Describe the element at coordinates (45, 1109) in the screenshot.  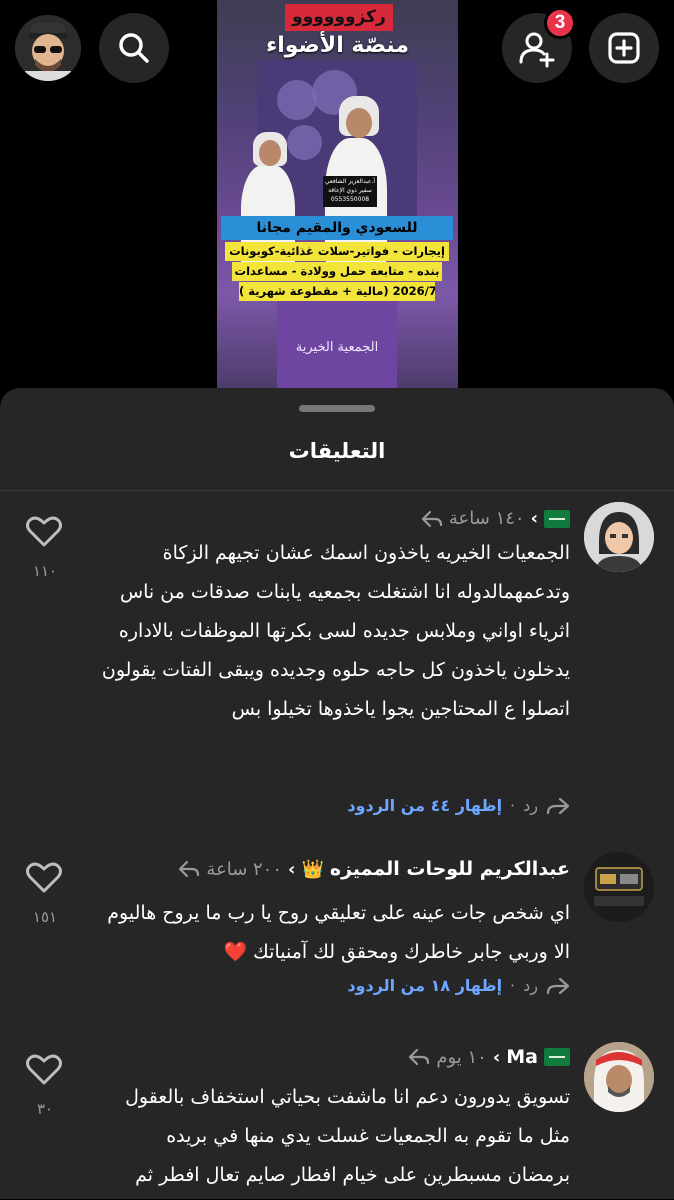
I see `like-count: ٣٠` at that location.